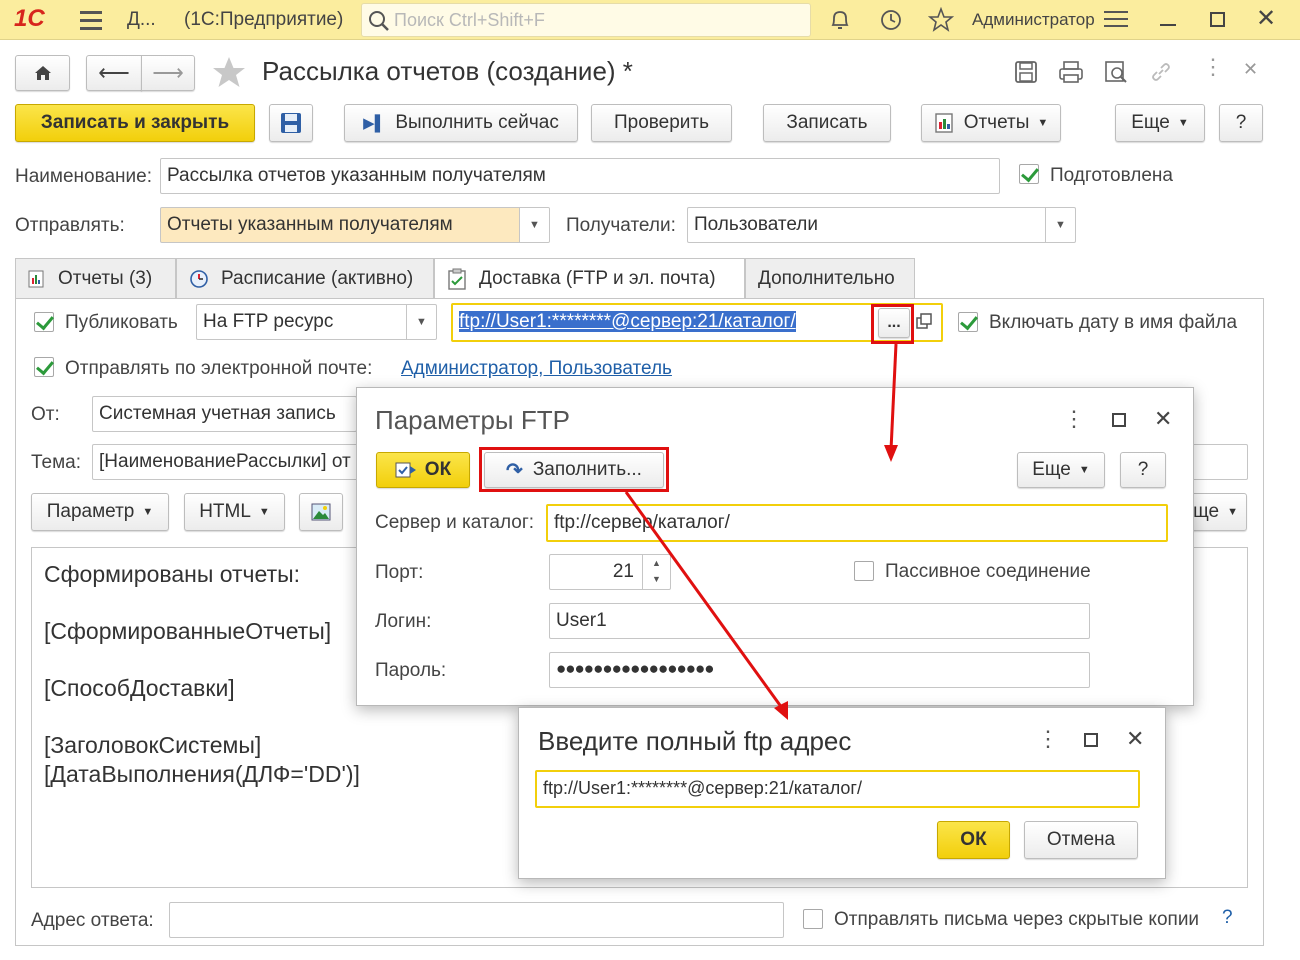  I want to click on tab-delivery: Доставка (FTP и эл. почта), so click(589, 278).